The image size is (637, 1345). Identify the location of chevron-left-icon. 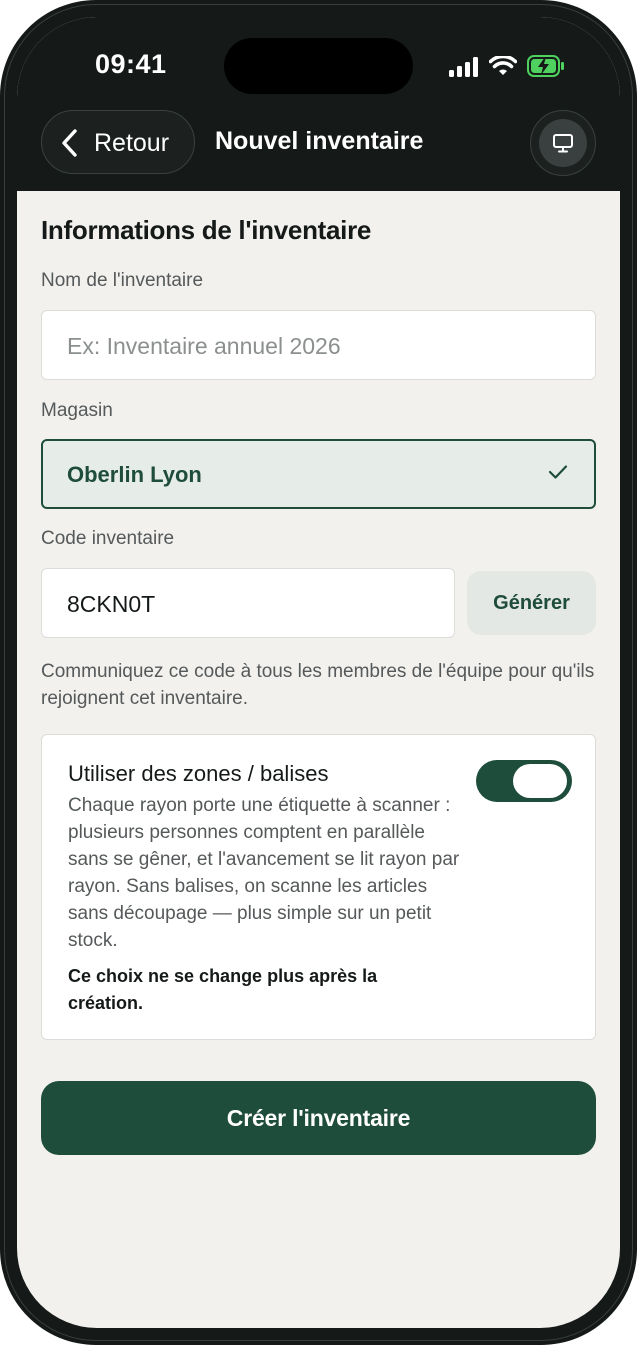
(69, 143).